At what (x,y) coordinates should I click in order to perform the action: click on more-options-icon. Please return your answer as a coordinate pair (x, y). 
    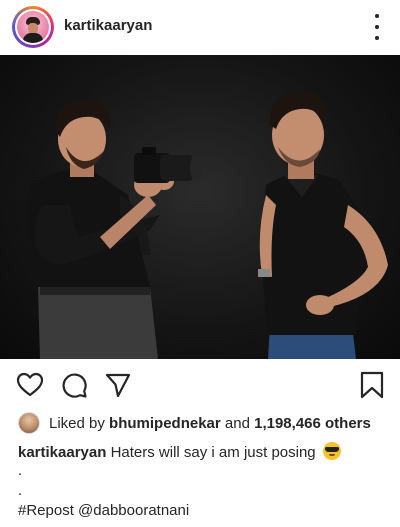
    Looking at the image, I should click on (377, 27).